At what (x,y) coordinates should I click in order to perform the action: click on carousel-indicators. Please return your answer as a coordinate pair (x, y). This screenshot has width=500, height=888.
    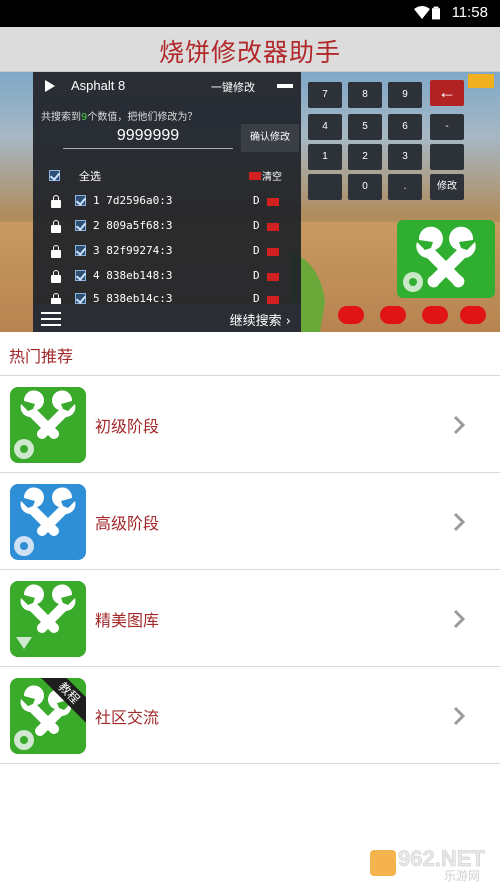
    Looking at the image, I should click on (416, 316).